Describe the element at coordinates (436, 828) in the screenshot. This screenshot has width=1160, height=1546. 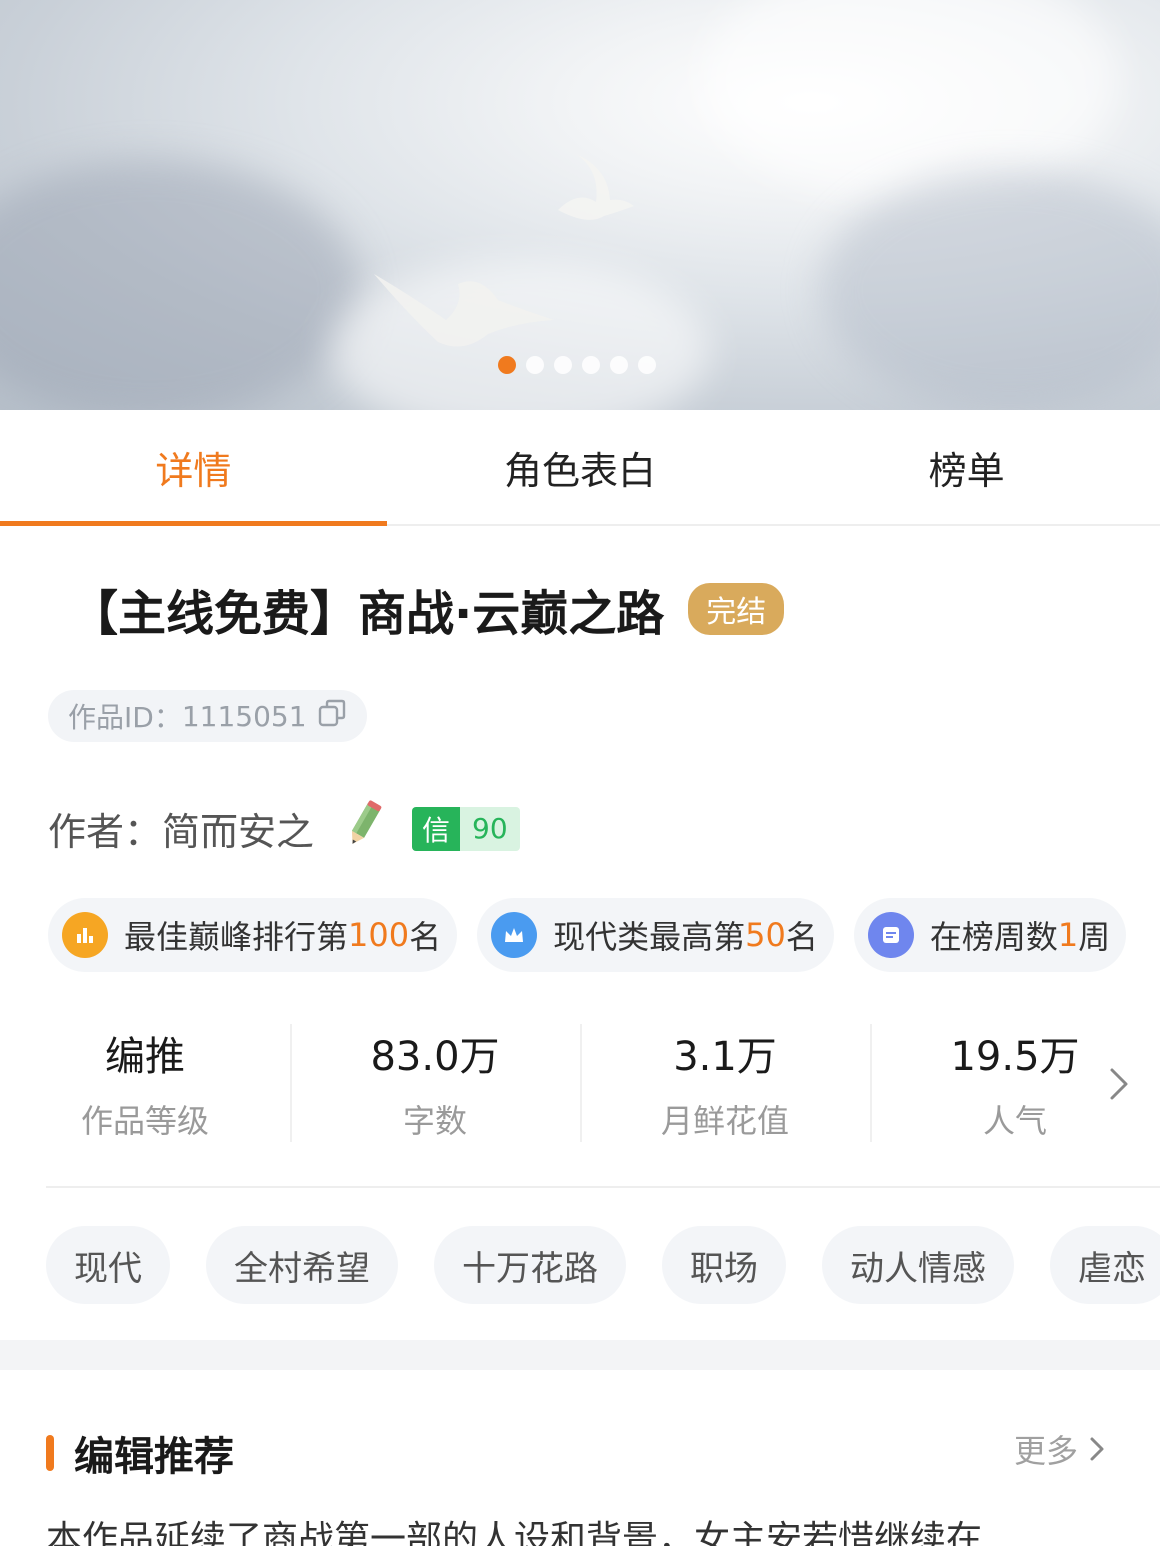
I see `credit-label: 信` at that location.